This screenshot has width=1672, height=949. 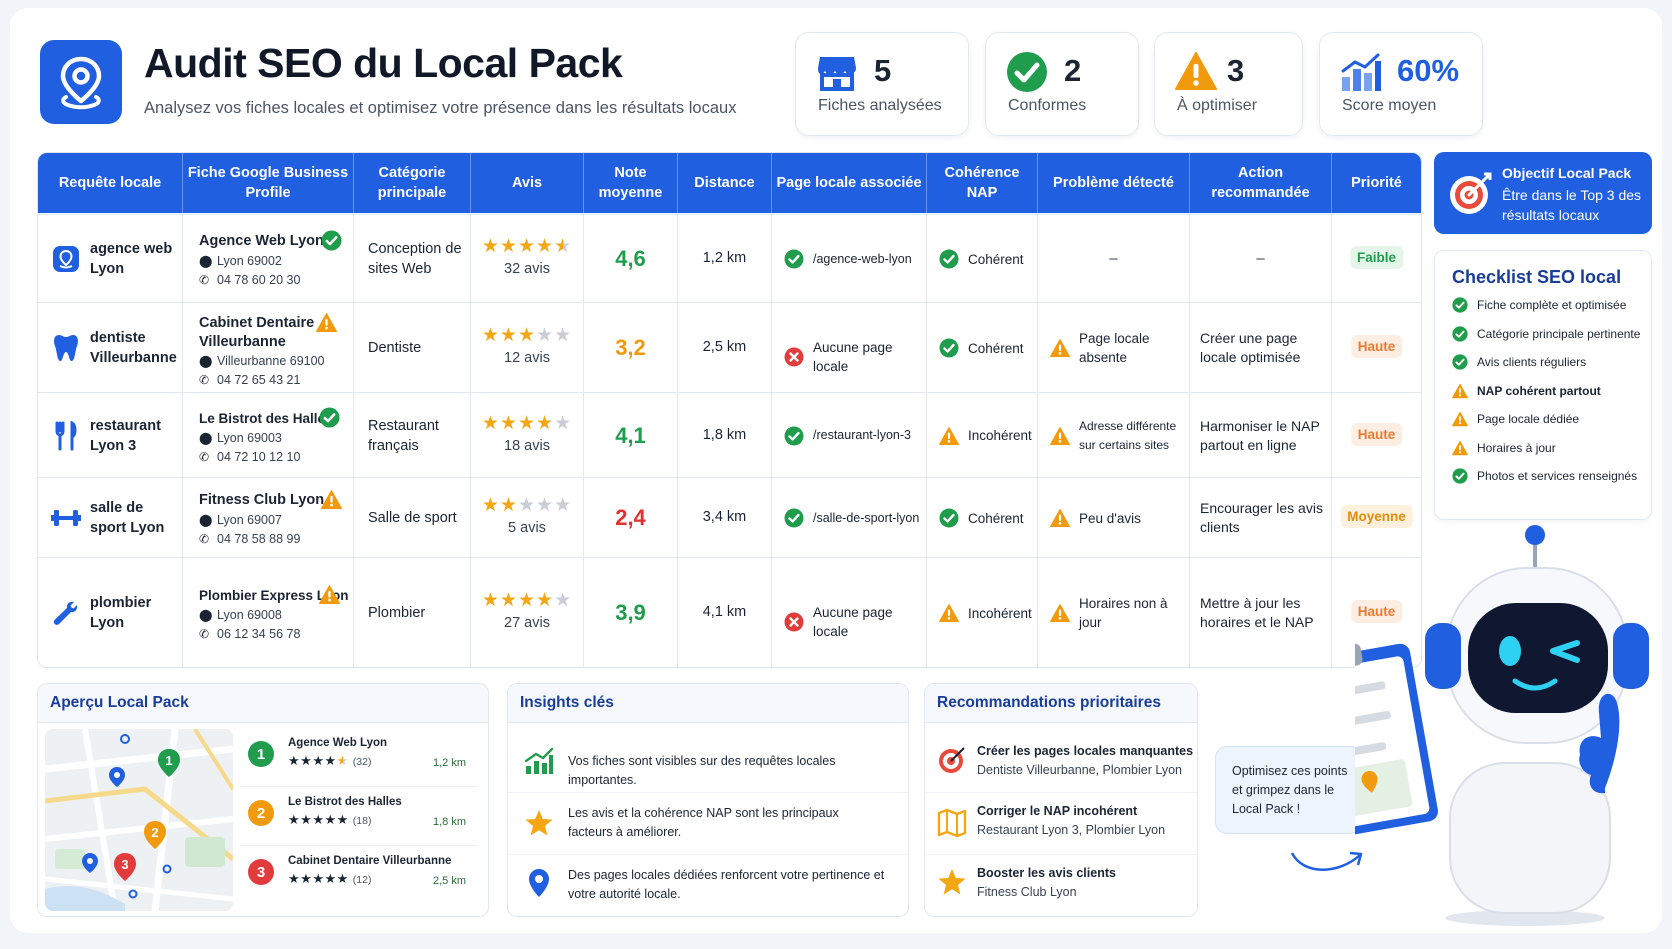 I want to click on column-header: Note moyenne, so click(x=631, y=183).